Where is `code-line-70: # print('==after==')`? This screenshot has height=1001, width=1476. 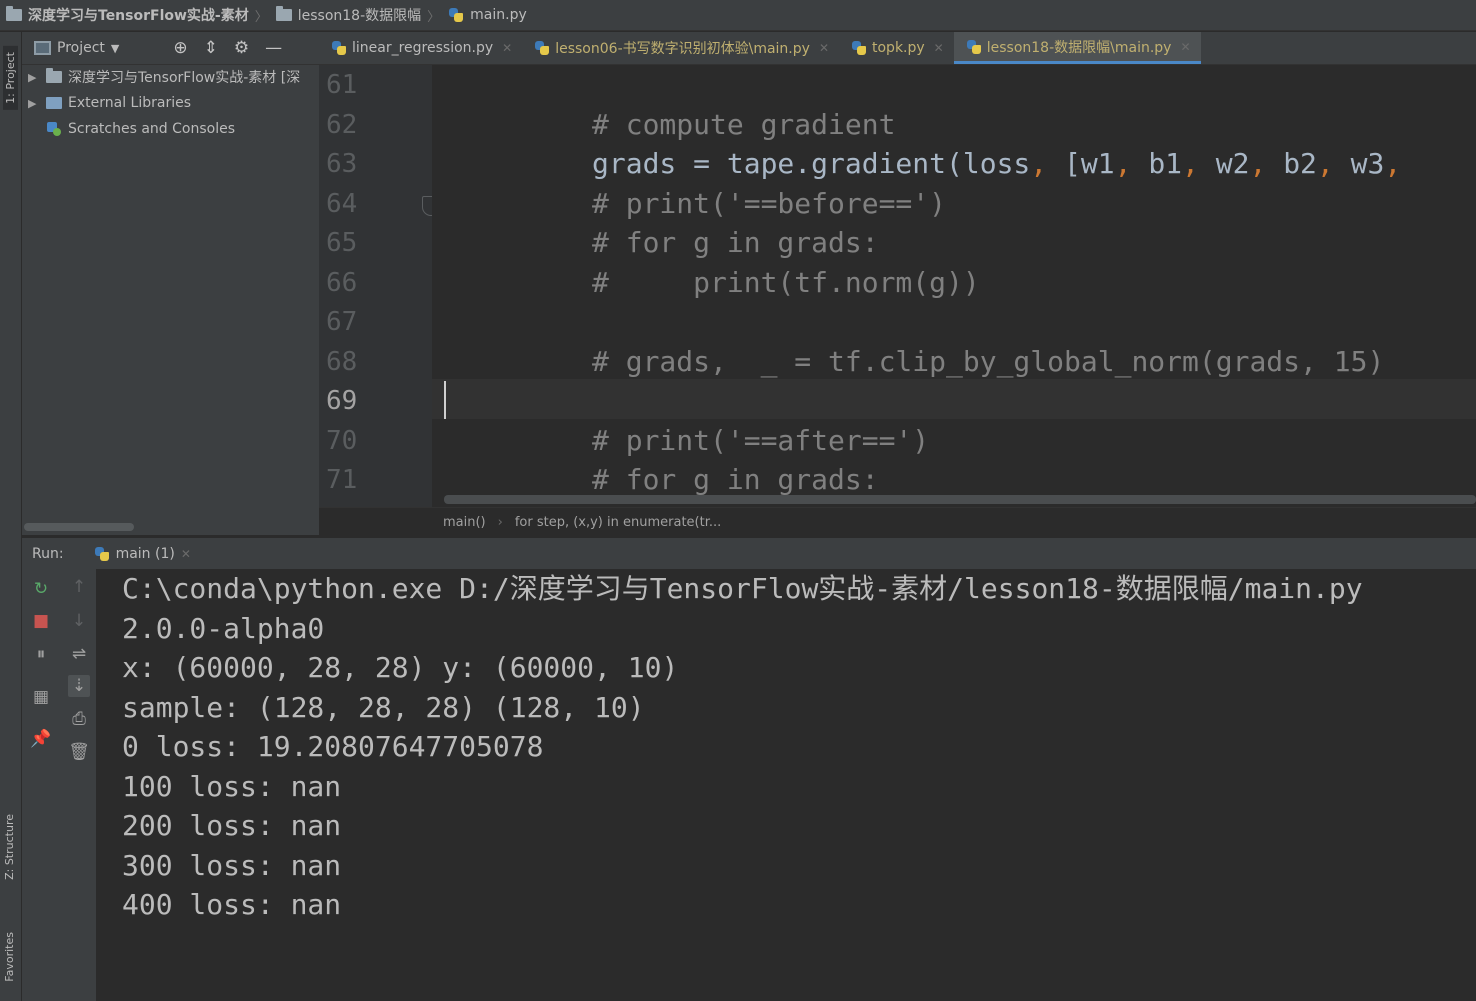
code-line-70: # print('==after==') is located at coordinates (761, 440).